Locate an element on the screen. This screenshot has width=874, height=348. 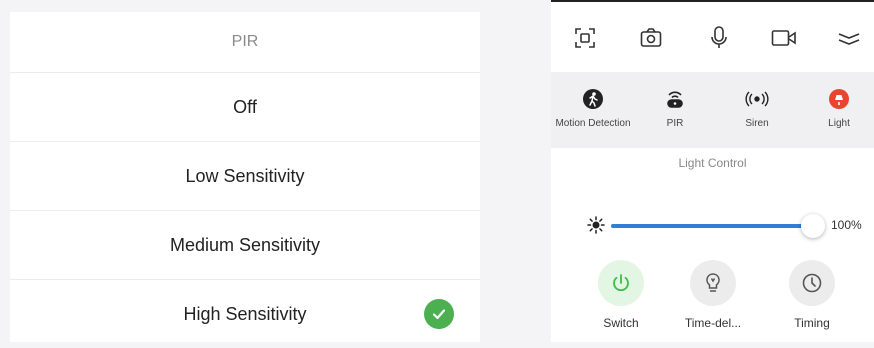
pir-option-label: Medium Sensitivity is located at coordinates (245, 244).